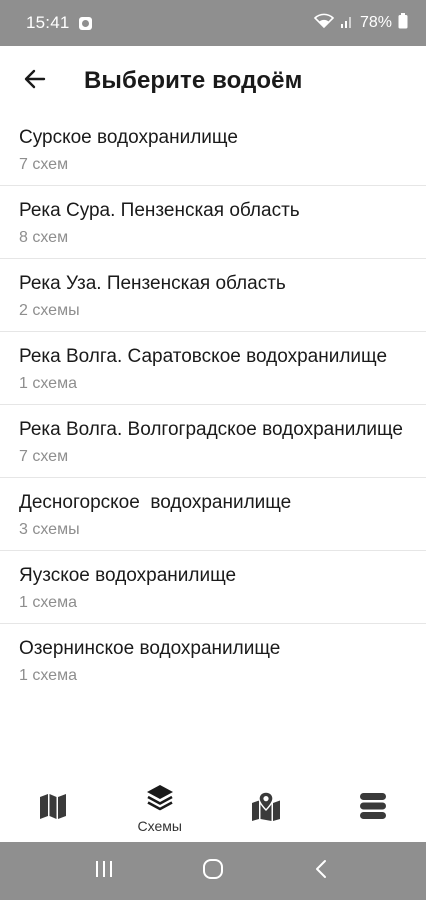 The height and width of the screenshot is (900, 426). I want to click on home-button, so click(213, 871).